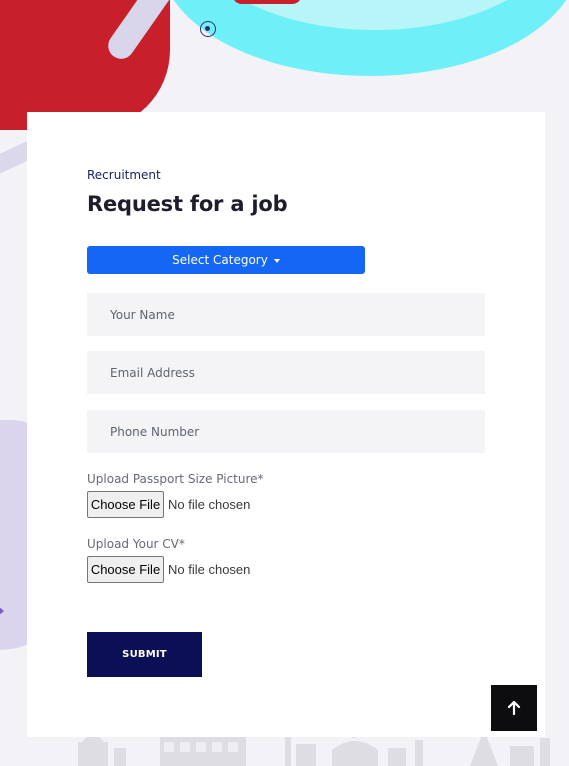 This screenshot has width=569, height=766. What do you see at coordinates (144, 654) in the screenshot?
I see `submit-button: SUBMIT` at bounding box center [144, 654].